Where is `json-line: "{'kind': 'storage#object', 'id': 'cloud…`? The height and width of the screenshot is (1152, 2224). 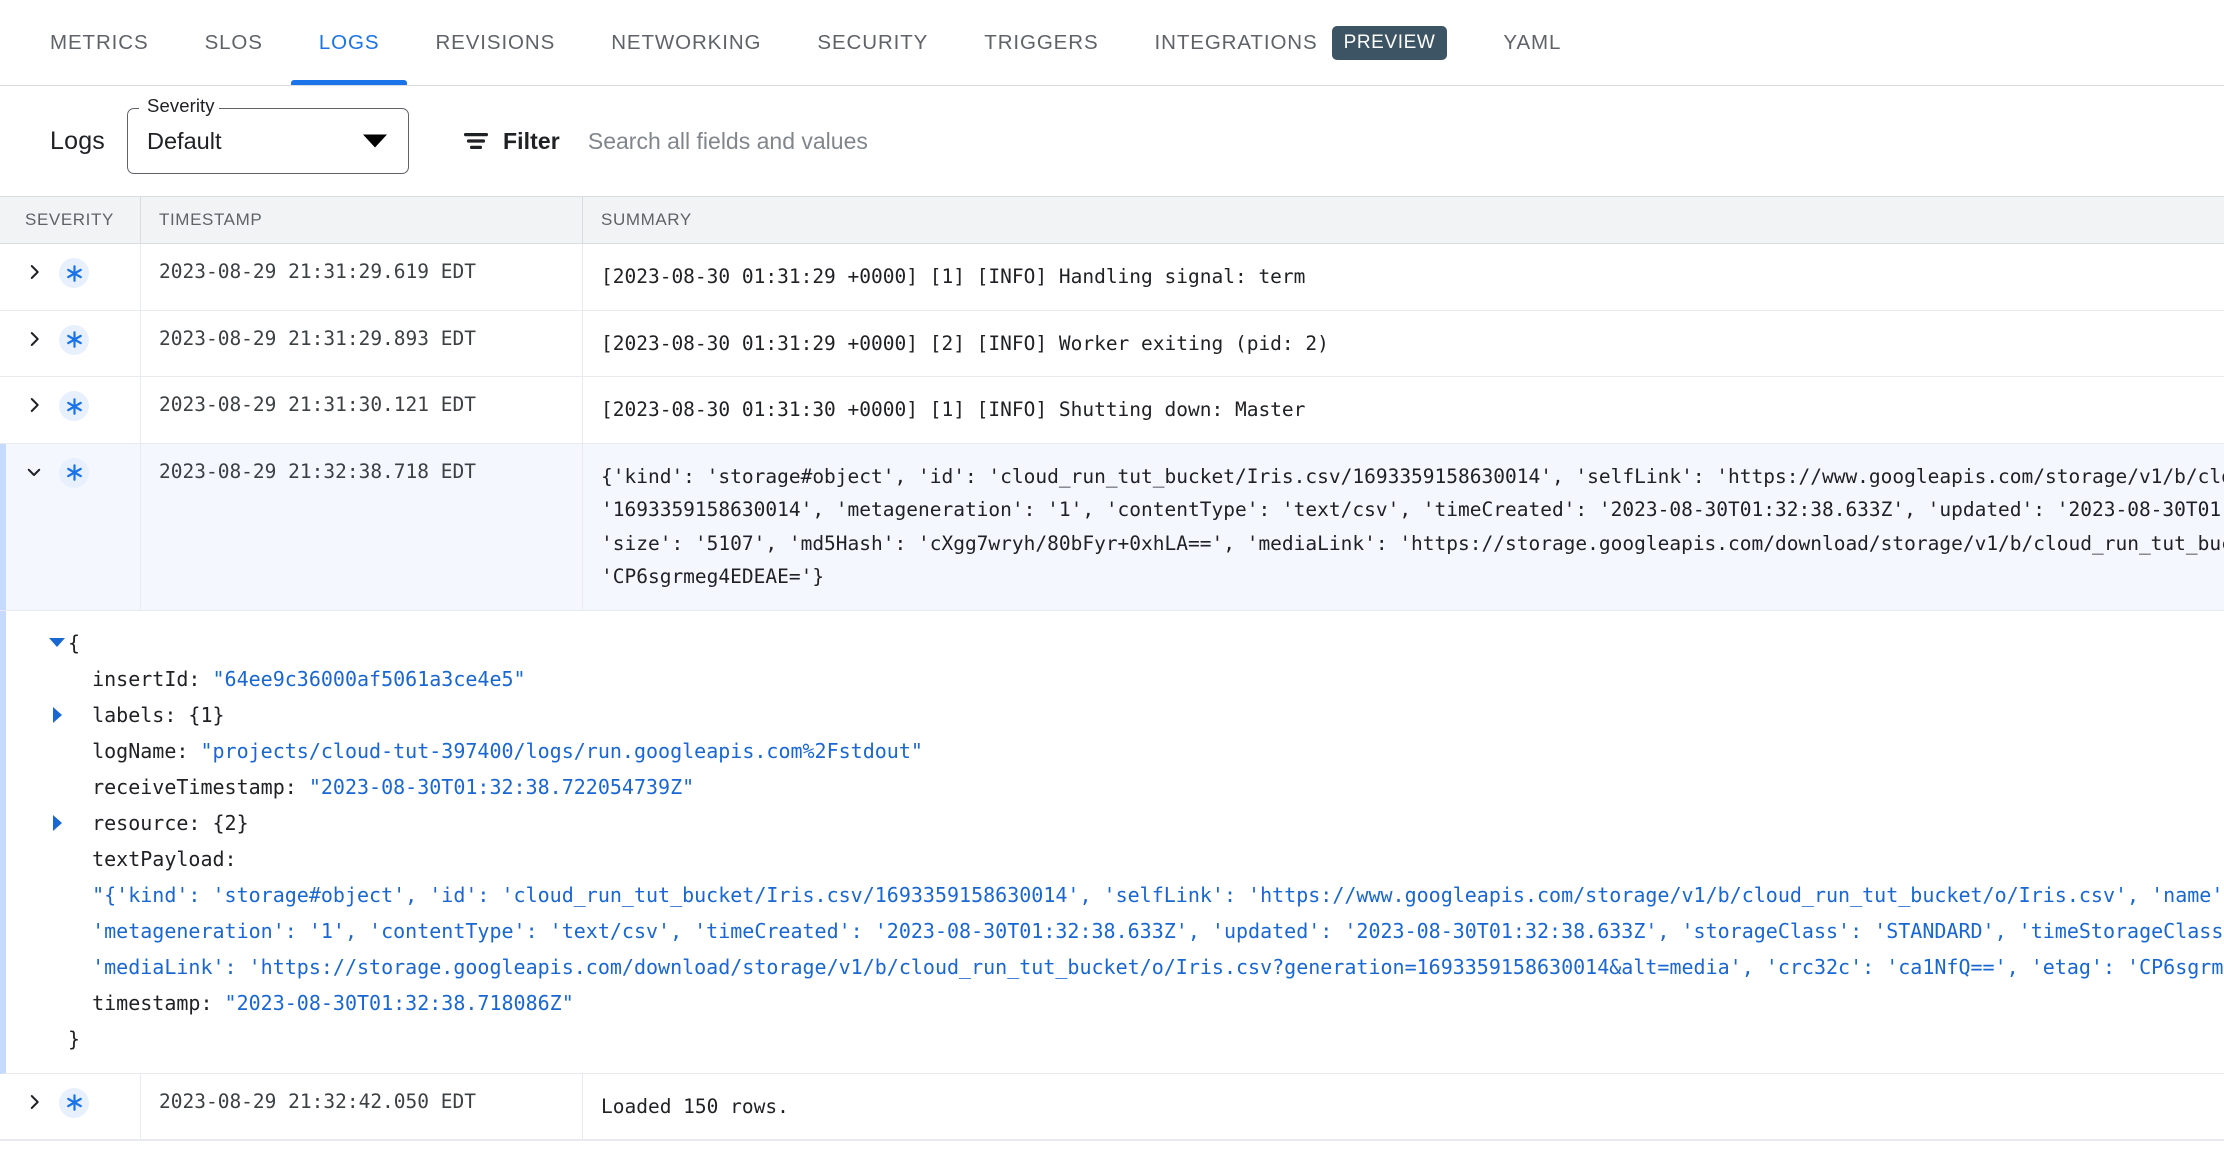
json-line: "{'kind': 'storage#object', 'id': 'cloud… is located at coordinates (1115, 895).